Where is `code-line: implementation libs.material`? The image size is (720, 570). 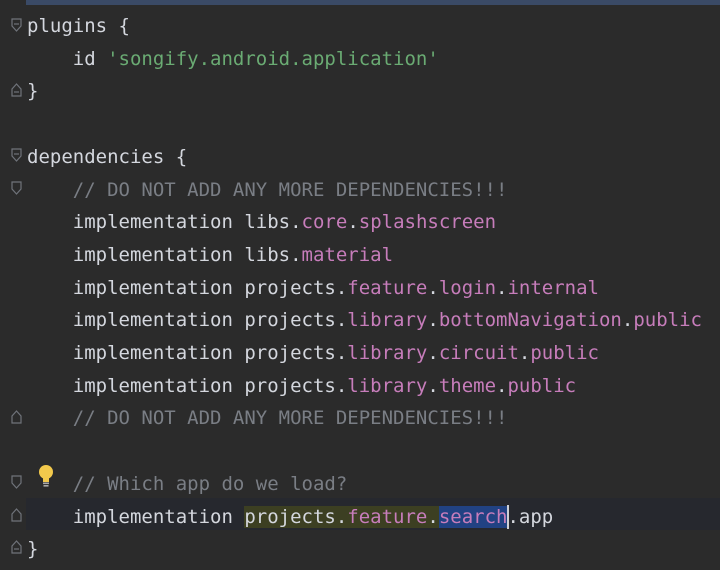
code-line: implementation libs.material is located at coordinates (210, 255).